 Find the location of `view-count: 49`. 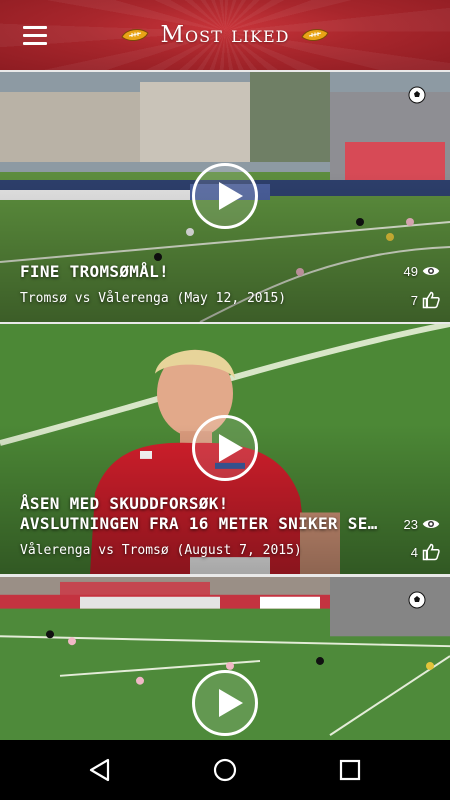

view-count: 49 is located at coordinates (422, 271).